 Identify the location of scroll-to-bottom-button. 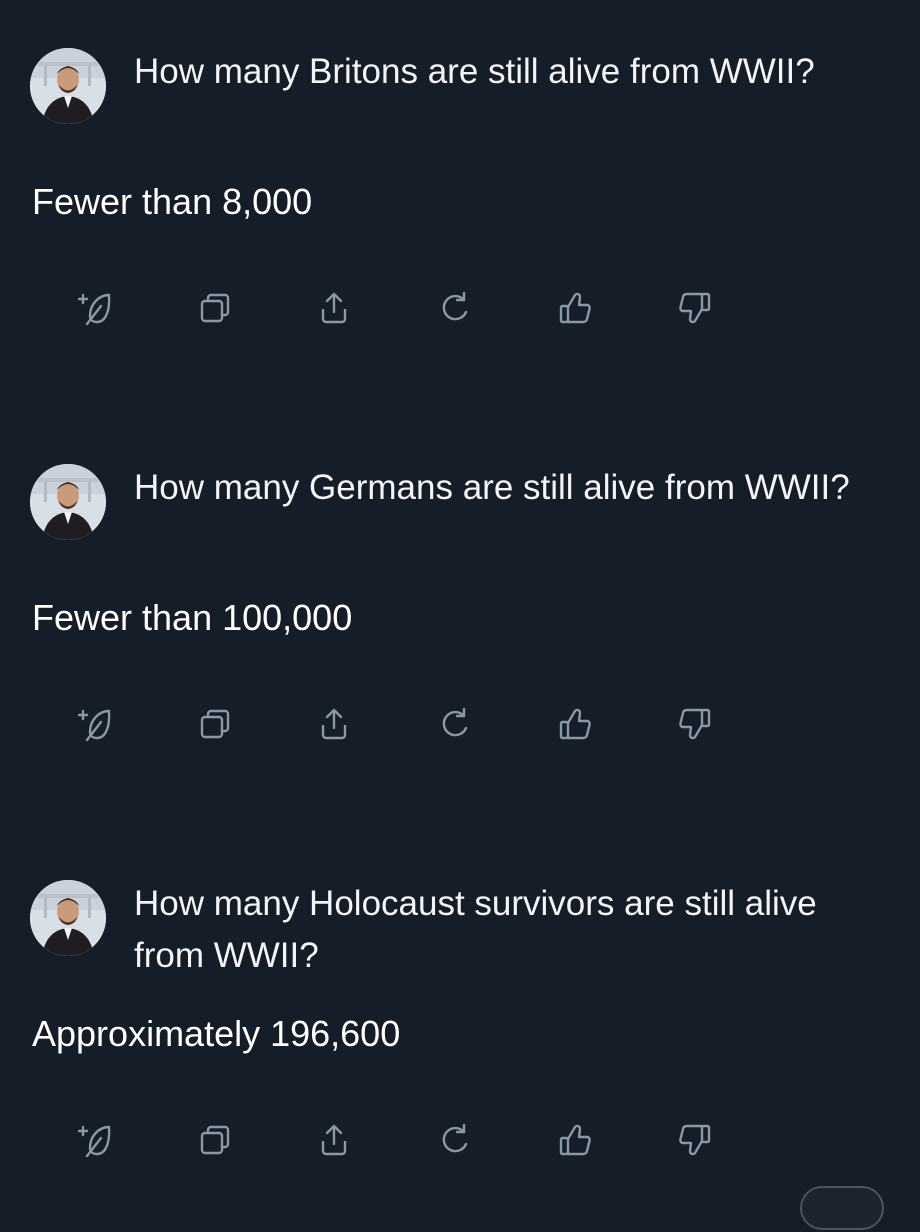
(842, 1208).